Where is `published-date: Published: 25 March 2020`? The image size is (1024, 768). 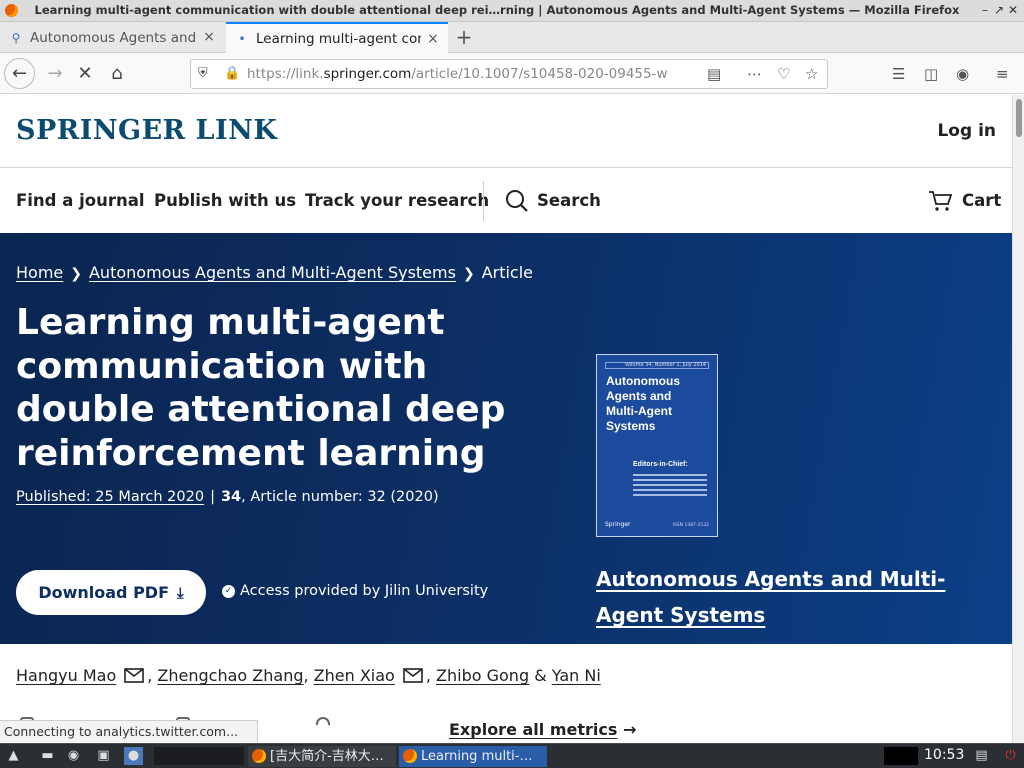
published-date: Published: 25 March 2020 is located at coordinates (110, 497).